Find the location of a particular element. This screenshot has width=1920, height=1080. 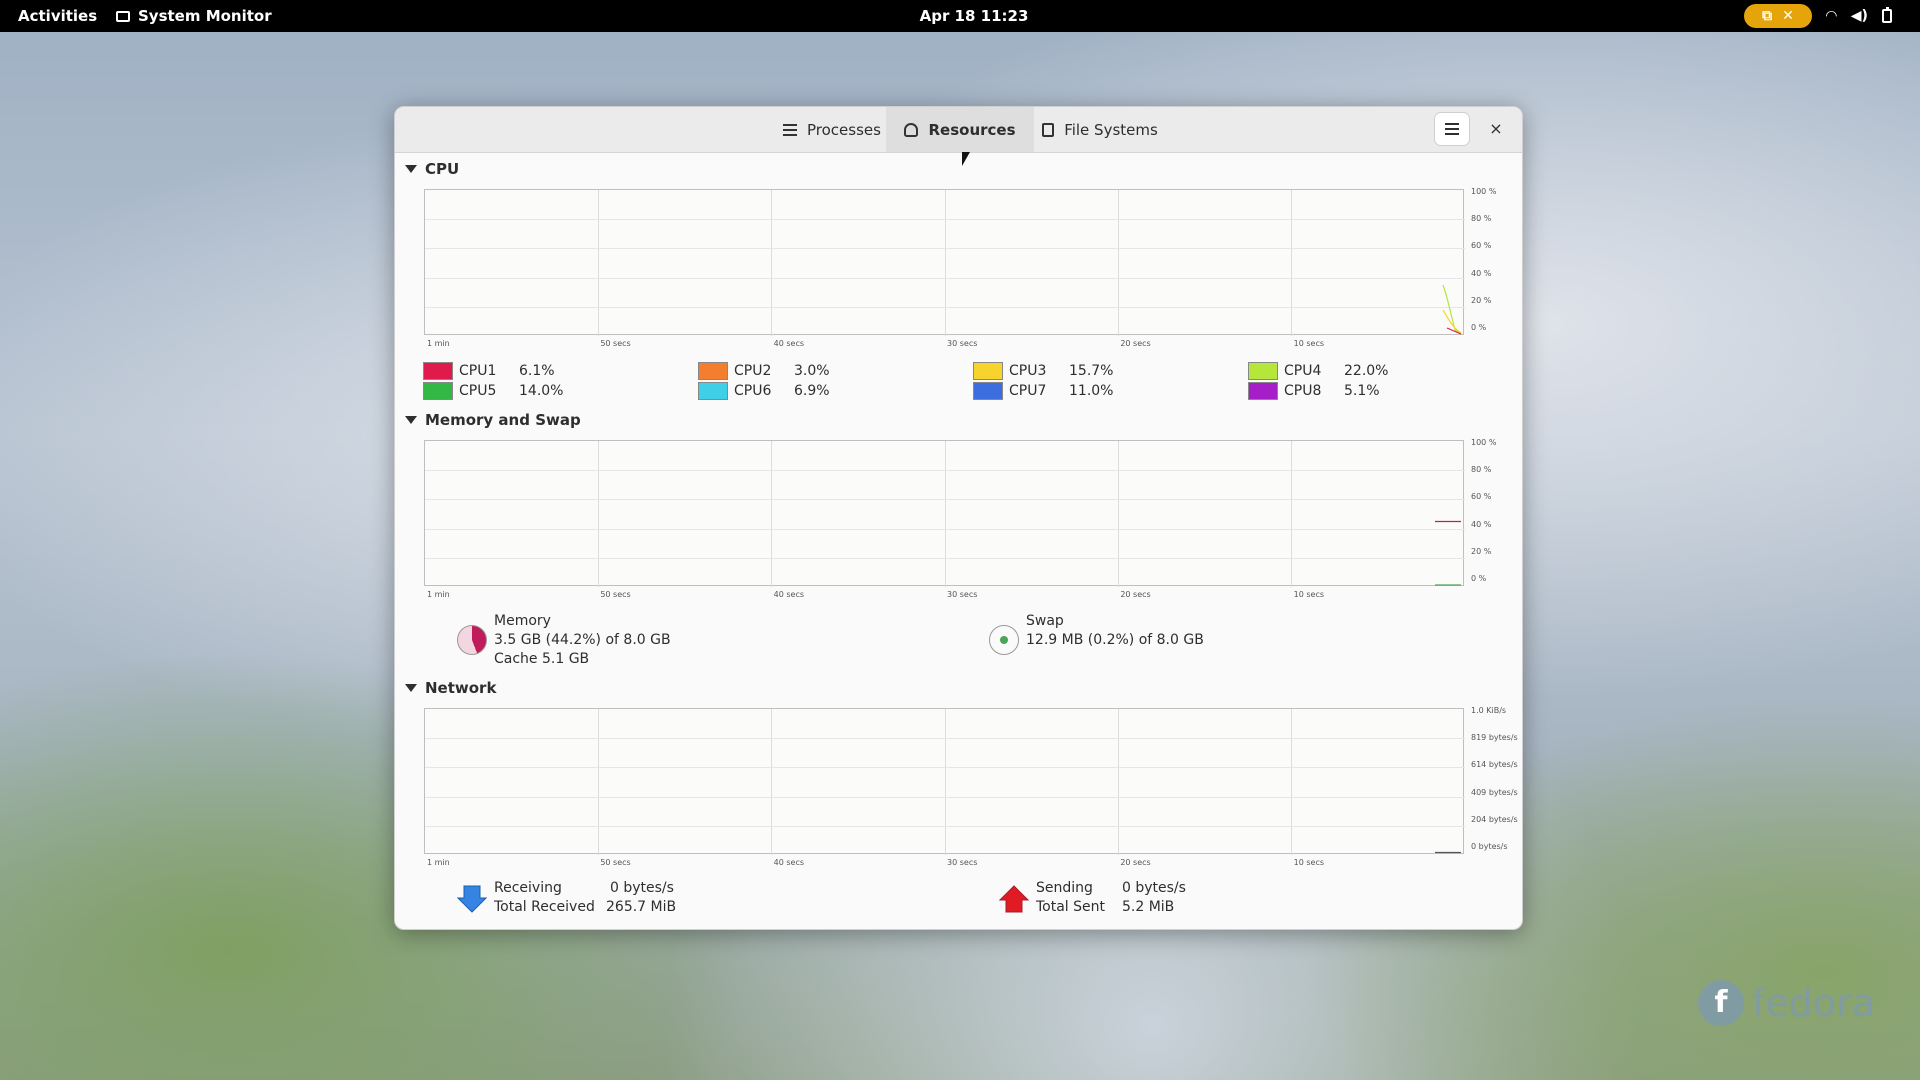

swap-label: Swap is located at coordinates (1045, 621).